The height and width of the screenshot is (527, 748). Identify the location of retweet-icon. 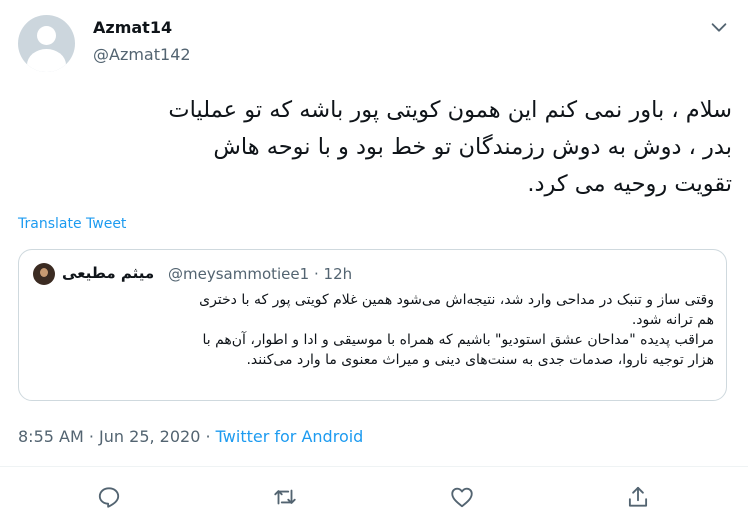
(285, 497).